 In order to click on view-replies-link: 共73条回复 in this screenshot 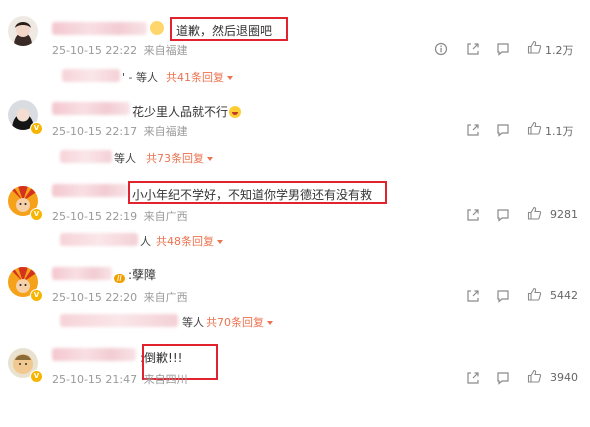, I will do `click(179, 158)`.